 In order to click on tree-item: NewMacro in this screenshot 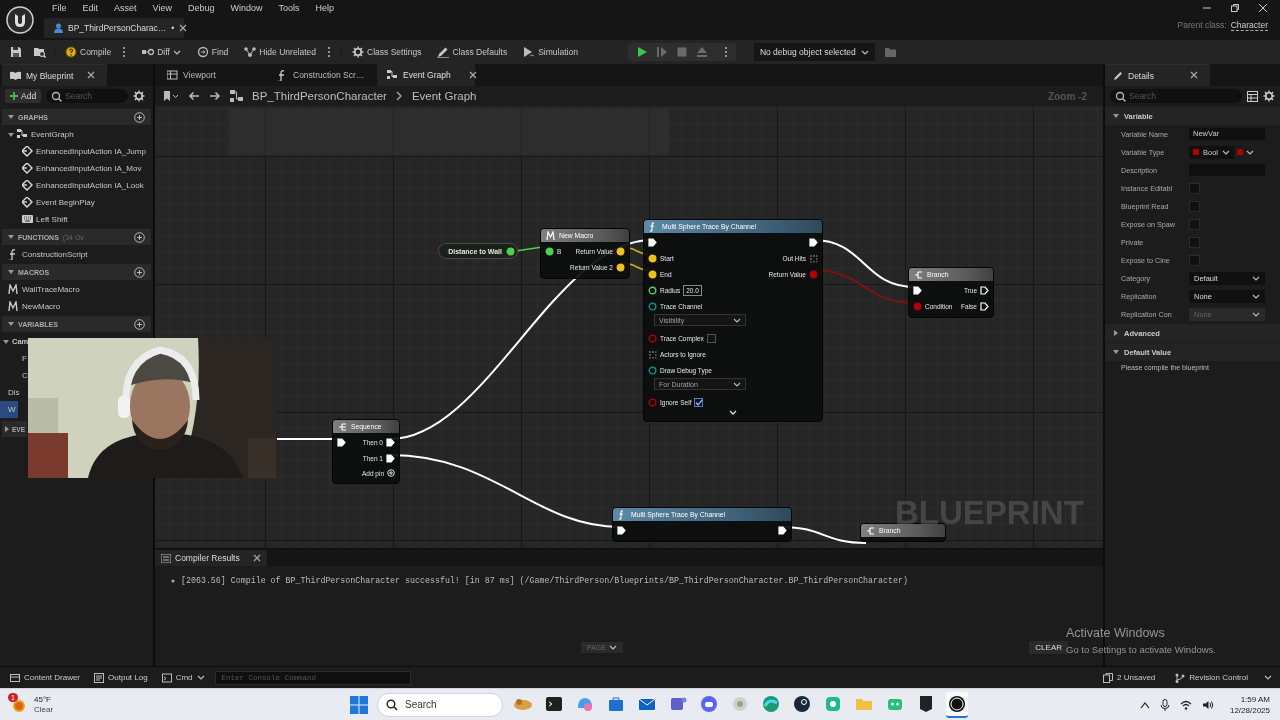, I will do `click(31, 306)`.